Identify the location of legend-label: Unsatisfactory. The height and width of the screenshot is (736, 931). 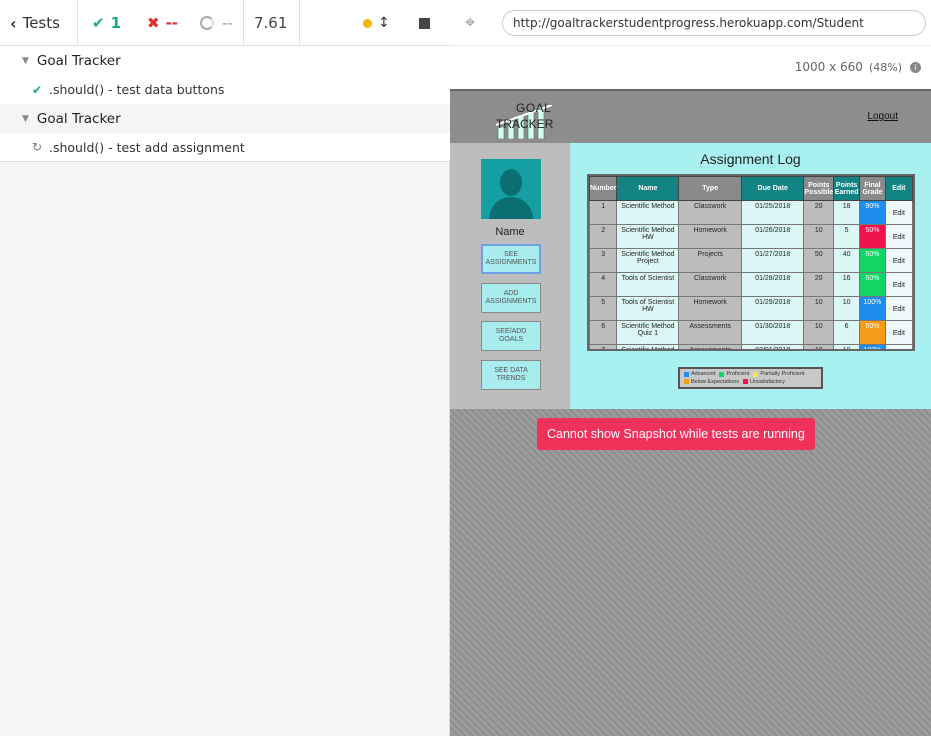
(767, 381).